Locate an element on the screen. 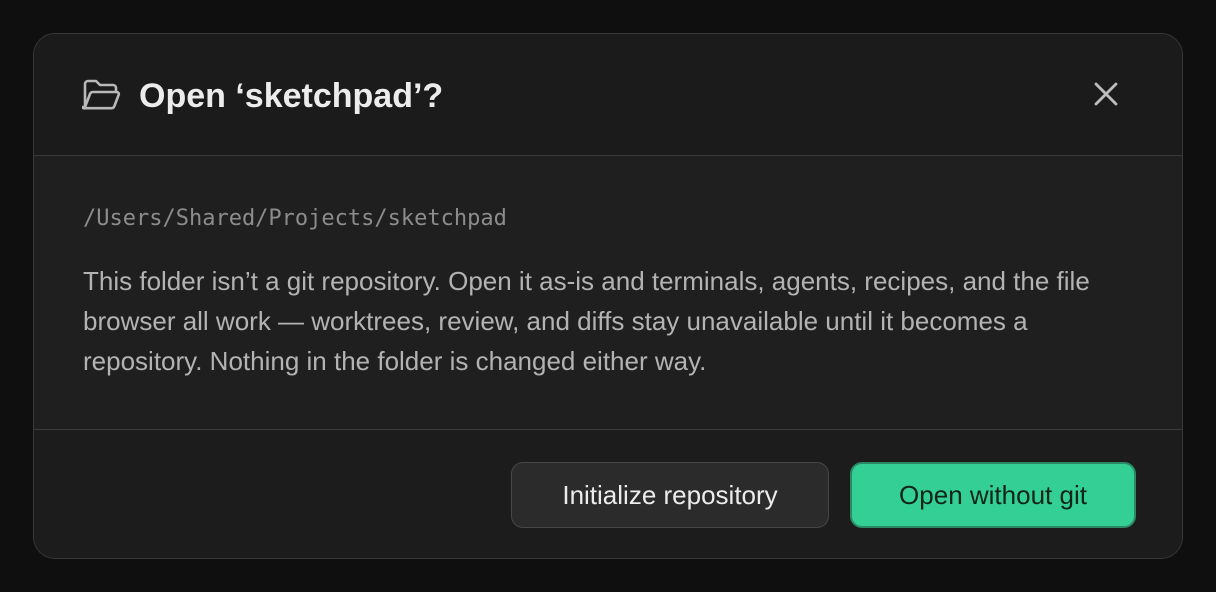 Image resolution: width=1216 pixels, height=592 pixels. close-button is located at coordinates (1106, 96).